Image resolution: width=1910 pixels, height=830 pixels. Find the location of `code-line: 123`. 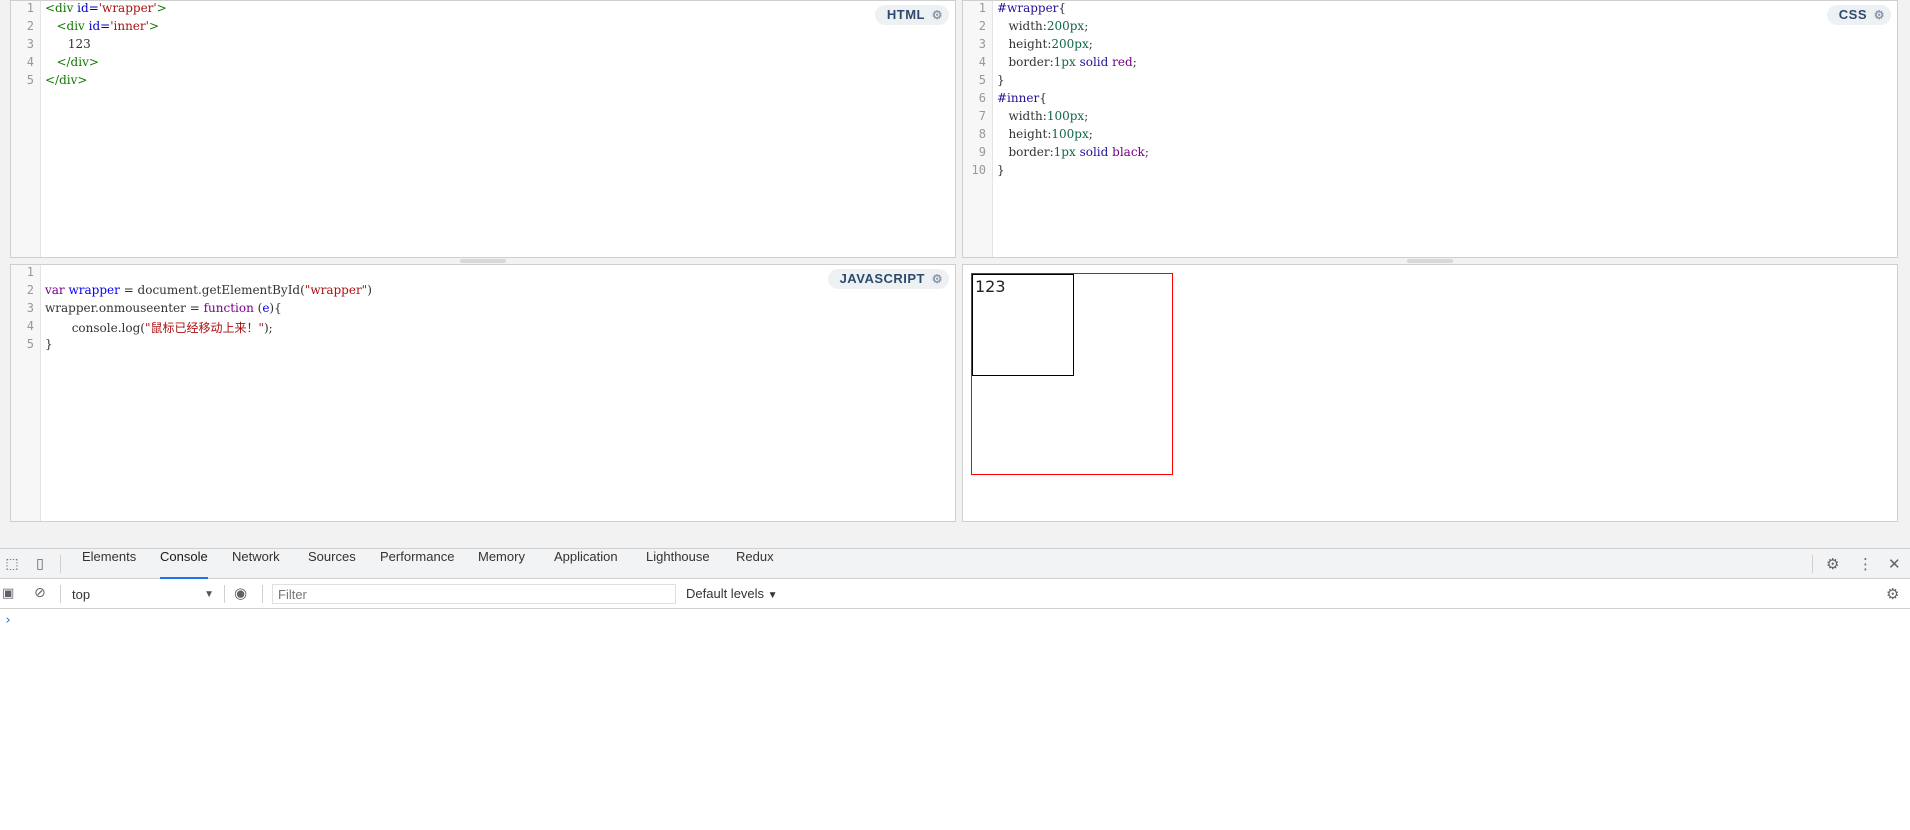

code-line: 123 is located at coordinates (500, 46).